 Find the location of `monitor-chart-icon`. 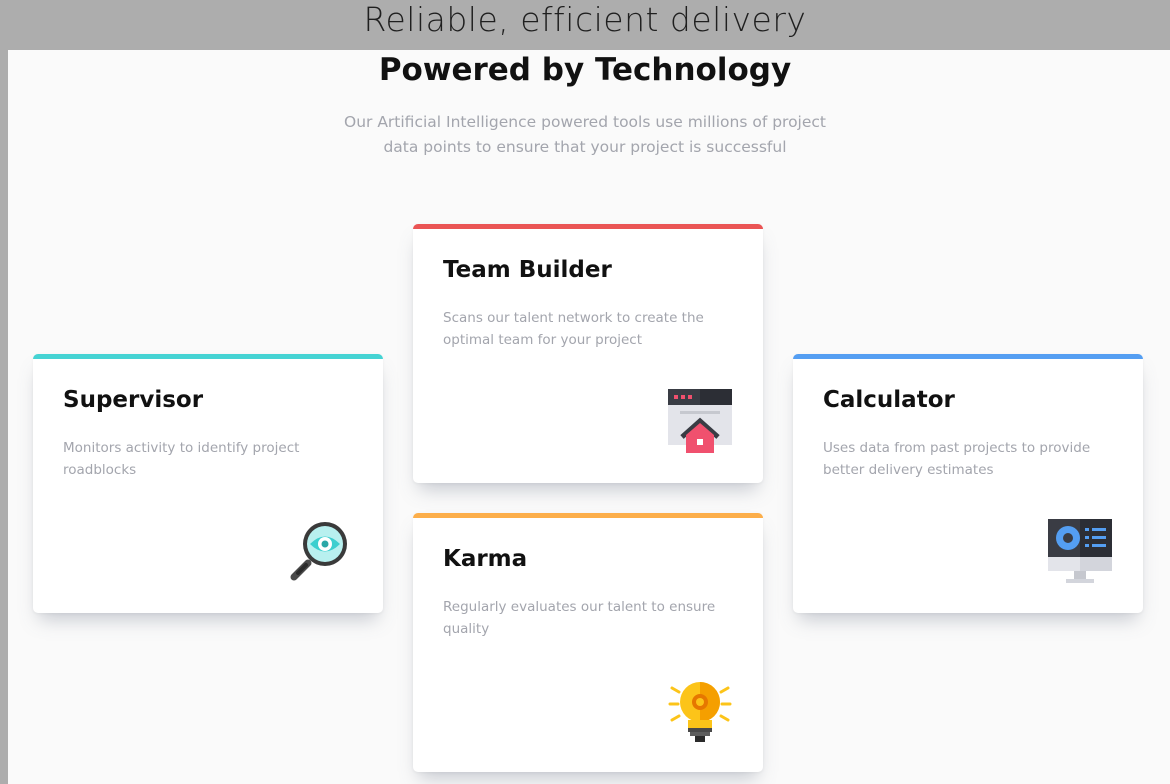

monitor-chart-icon is located at coordinates (1080, 551).